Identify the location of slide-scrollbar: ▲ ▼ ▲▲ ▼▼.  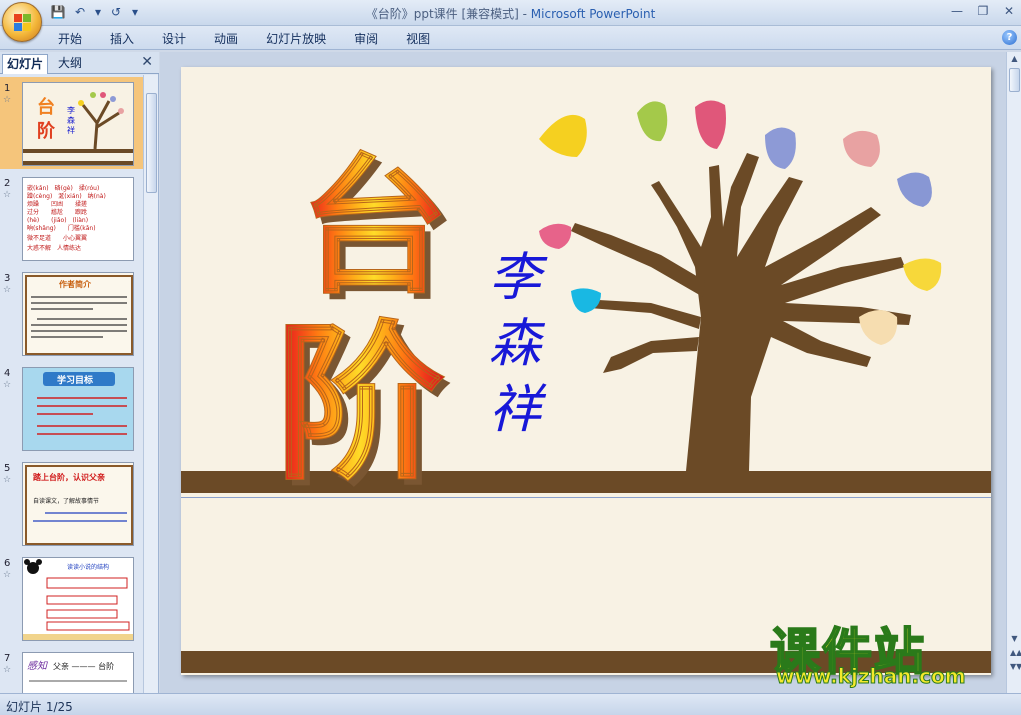
(1013, 372).